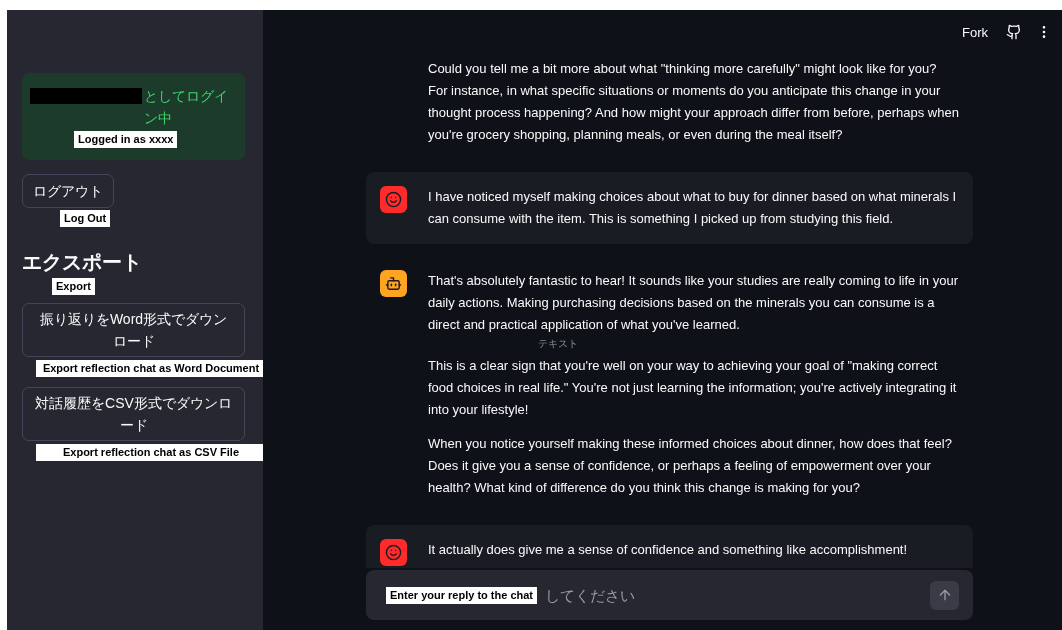 The image size is (1062, 630). What do you see at coordinates (462, 595) in the screenshot?
I see `annotation-label: Enter your reply to the chat` at bounding box center [462, 595].